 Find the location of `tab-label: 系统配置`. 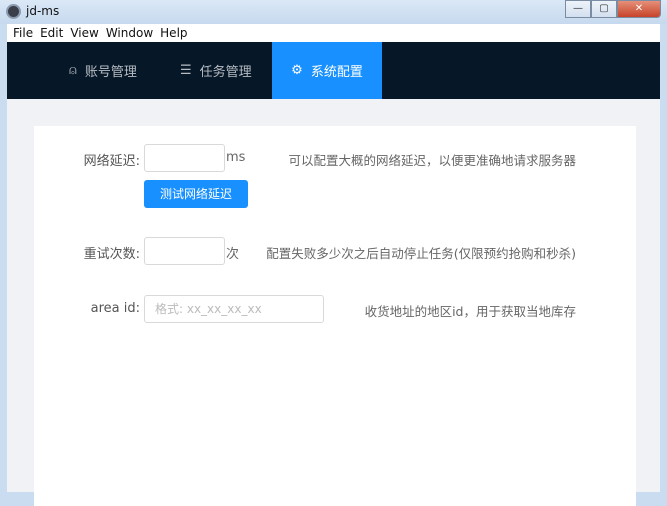

tab-label: 系统配置 is located at coordinates (336, 72).